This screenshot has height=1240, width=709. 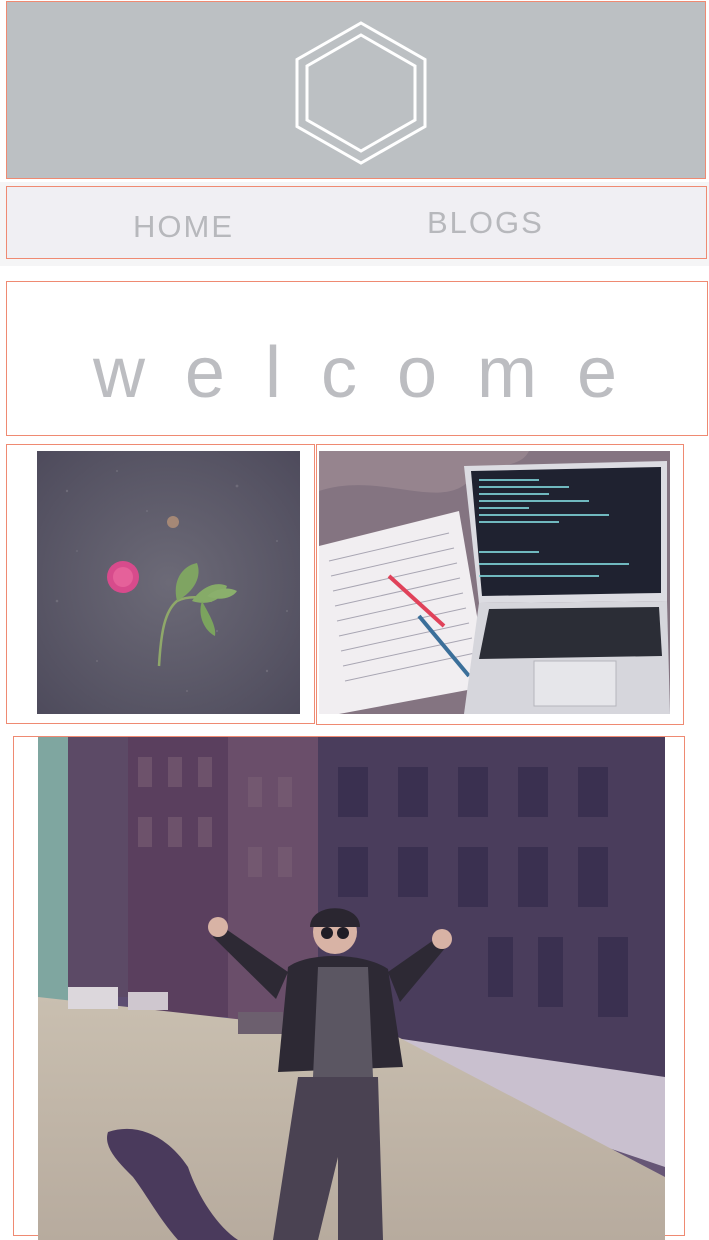 I want to click on welcome-section: welcome, so click(x=357, y=358).